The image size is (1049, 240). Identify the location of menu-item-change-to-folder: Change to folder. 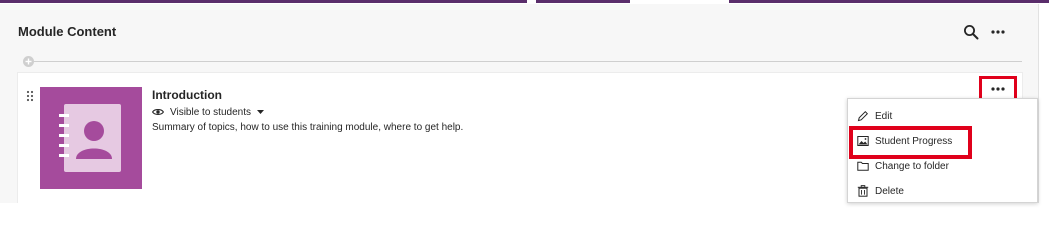
(943, 166).